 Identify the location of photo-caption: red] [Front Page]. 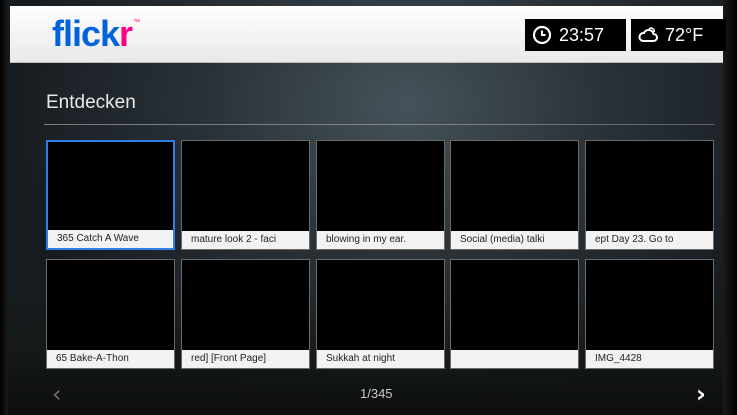
(245, 359).